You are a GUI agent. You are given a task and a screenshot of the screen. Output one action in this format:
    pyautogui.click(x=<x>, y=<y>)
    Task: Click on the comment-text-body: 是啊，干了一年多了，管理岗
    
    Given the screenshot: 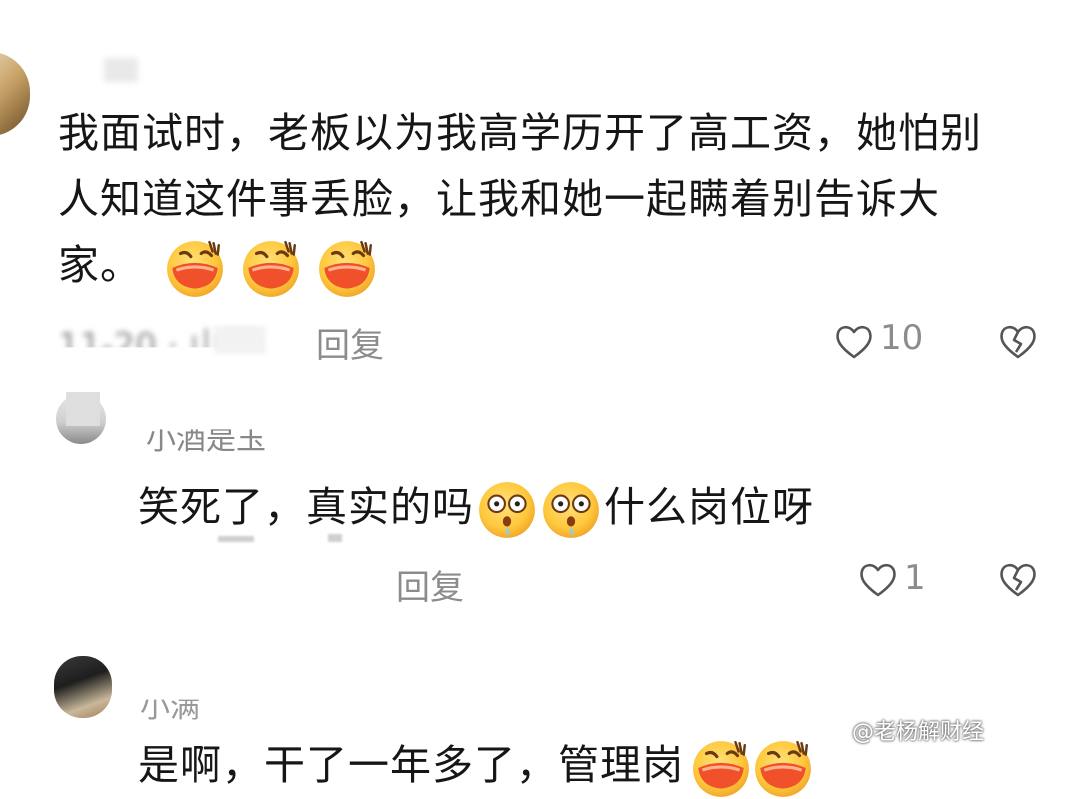 What is the action you would take?
    pyautogui.click(x=411, y=765)
    